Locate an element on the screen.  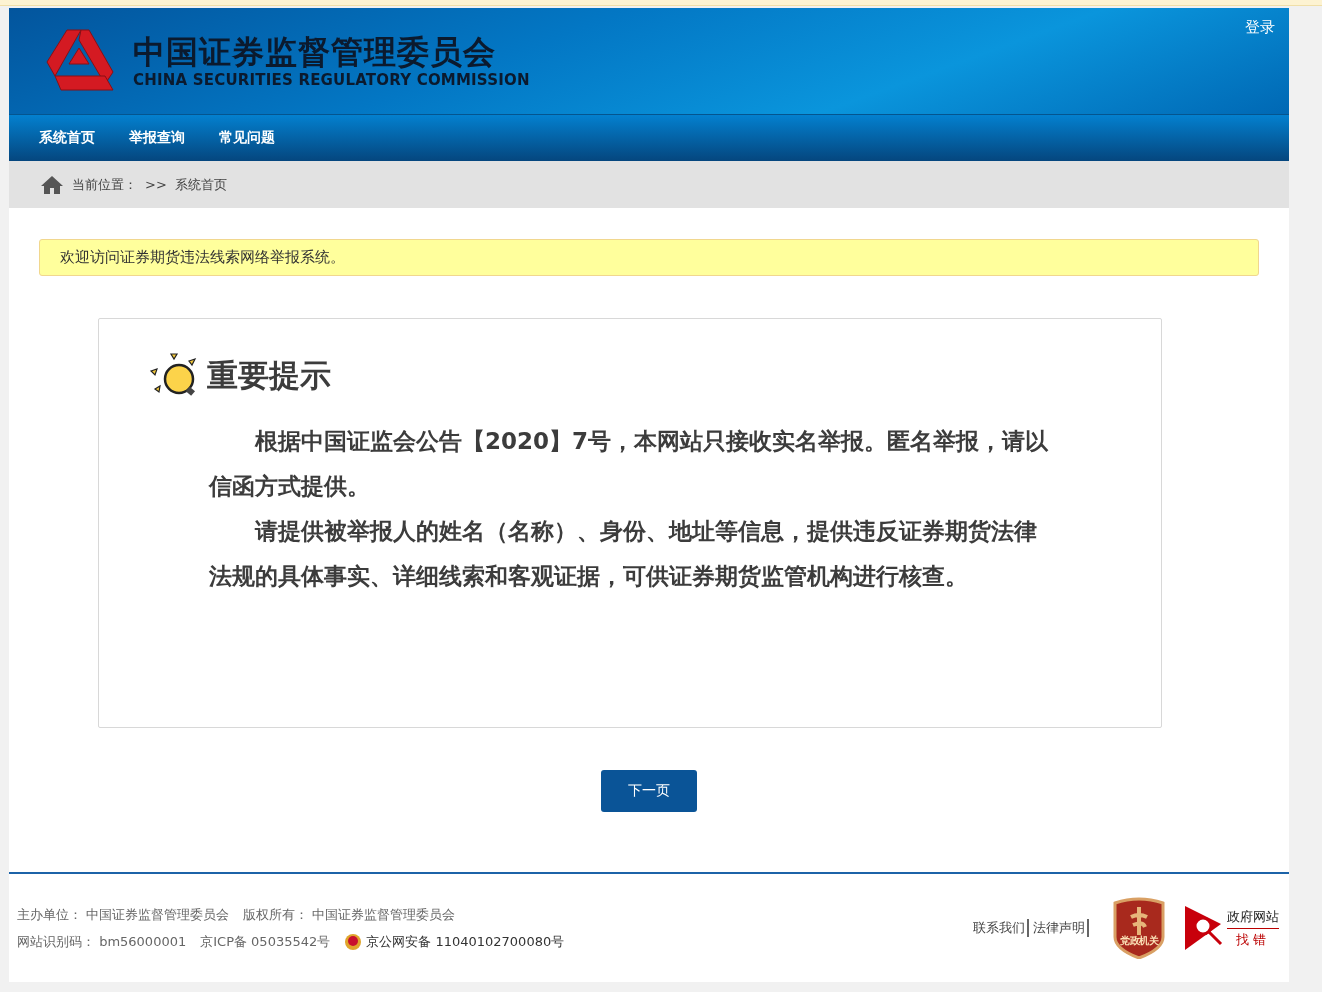
magnifier-flag-icon is located at coordinates (1204, 928).